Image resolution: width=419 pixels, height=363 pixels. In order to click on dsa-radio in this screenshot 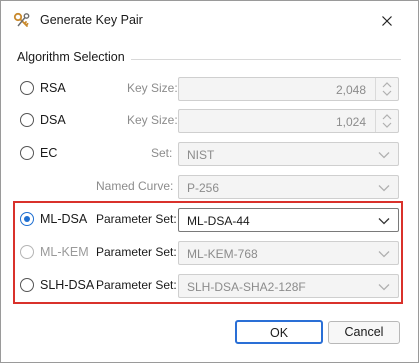, I will do `click(27, 120)`.